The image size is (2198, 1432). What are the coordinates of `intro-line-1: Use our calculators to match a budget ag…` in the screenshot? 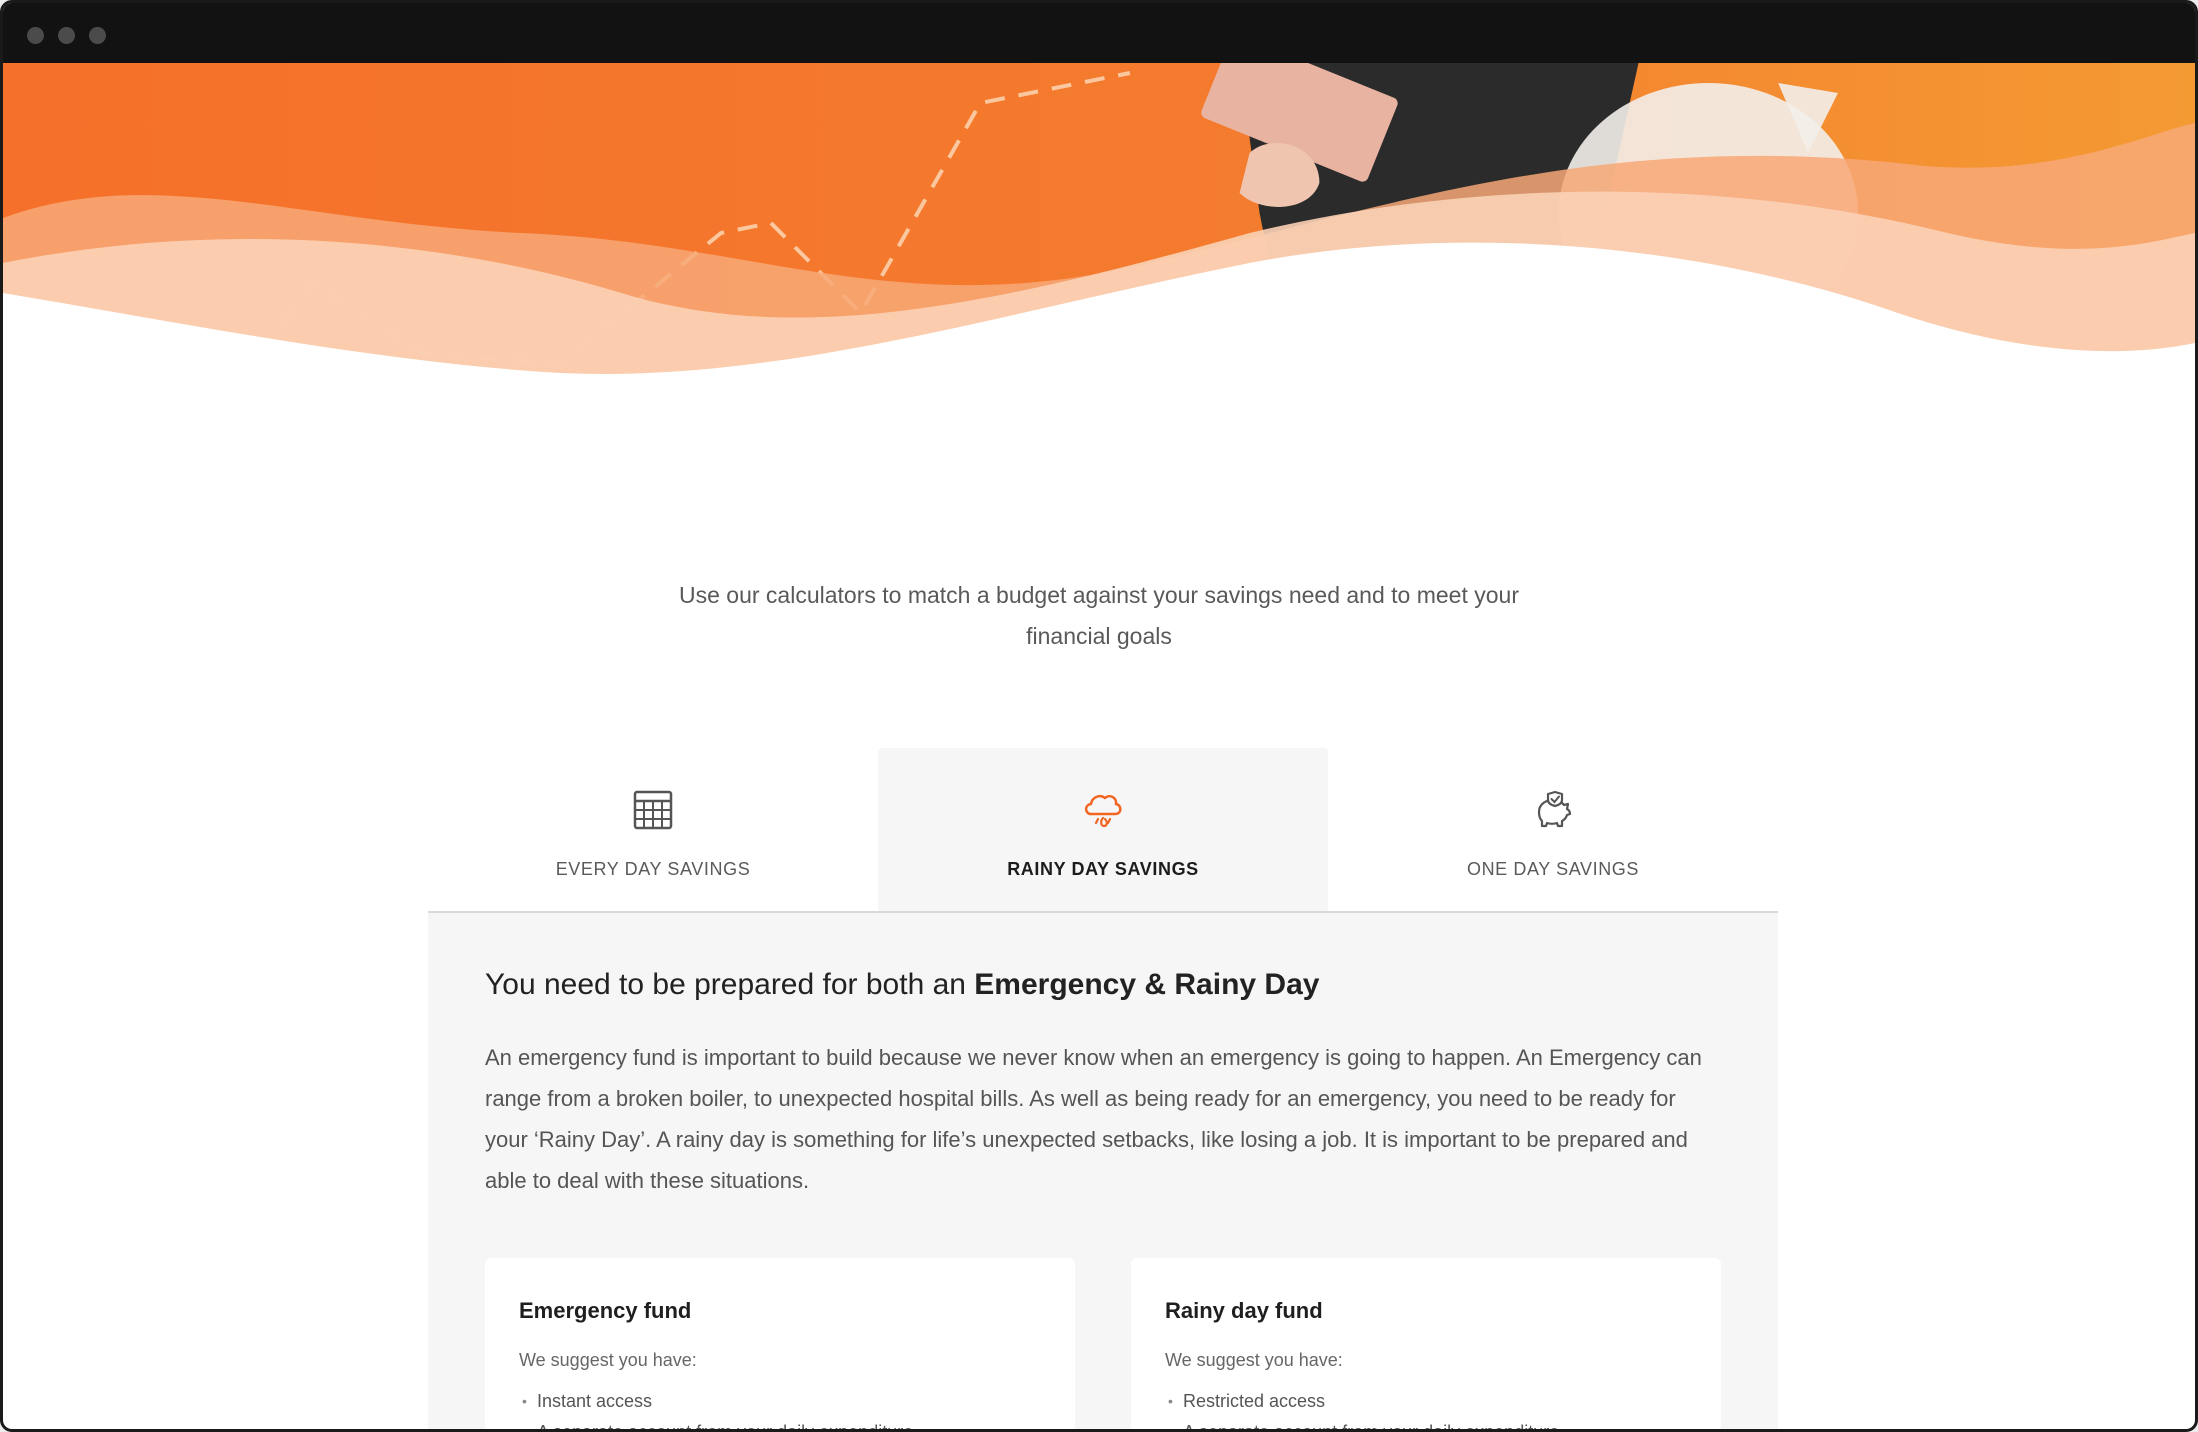 It's located at (1099, 595).